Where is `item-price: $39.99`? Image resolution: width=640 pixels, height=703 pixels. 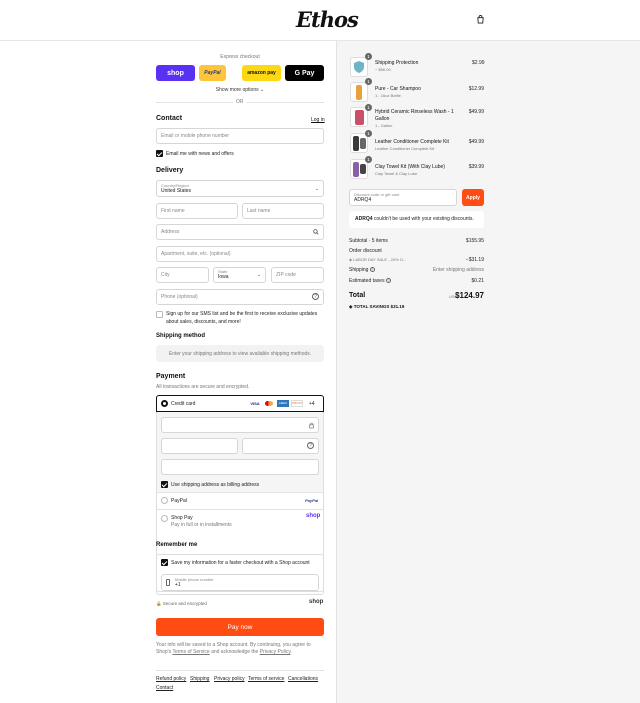
item-price: $39.99 is located at coordinates (476, 167).